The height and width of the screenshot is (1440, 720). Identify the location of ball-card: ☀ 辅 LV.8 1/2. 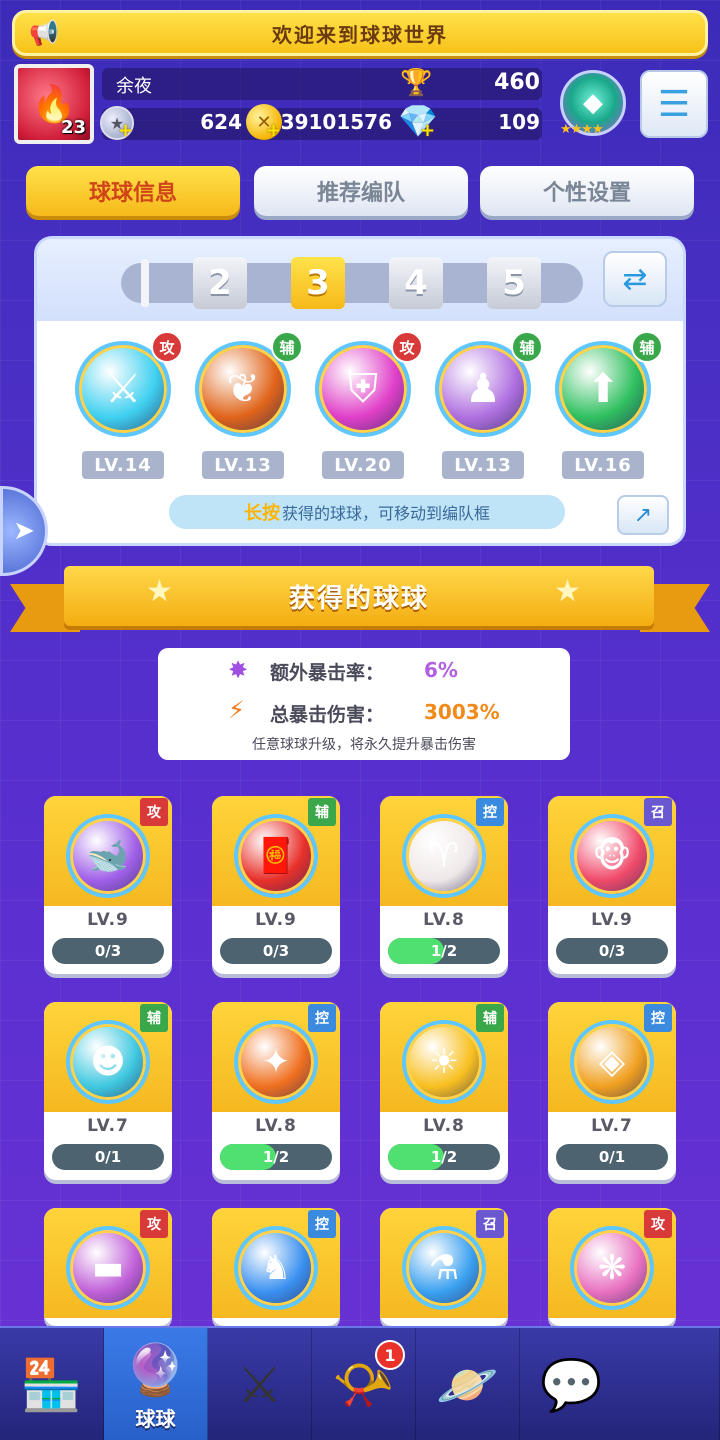
(444, 1091).